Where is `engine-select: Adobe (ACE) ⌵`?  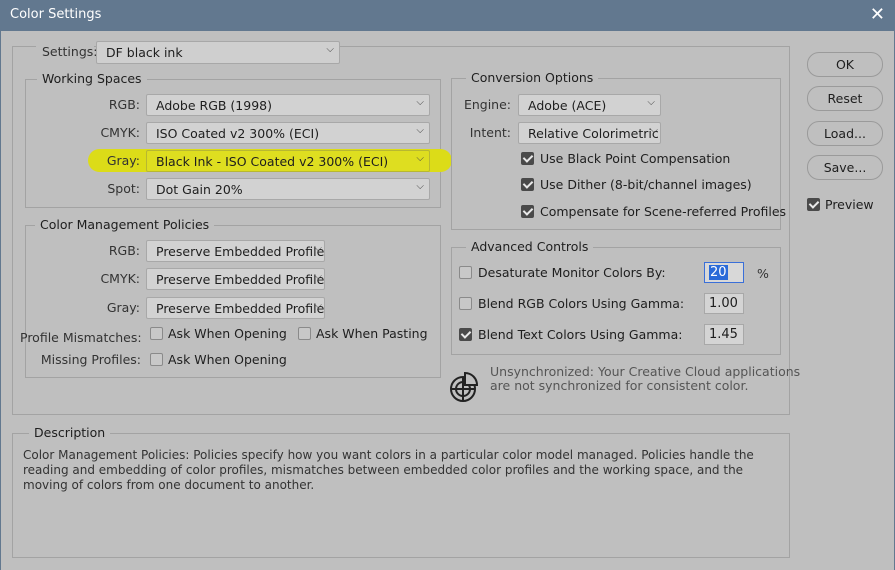
engine-select: Adobe (ACE) ⌵ is located at coordinates (589, 105).